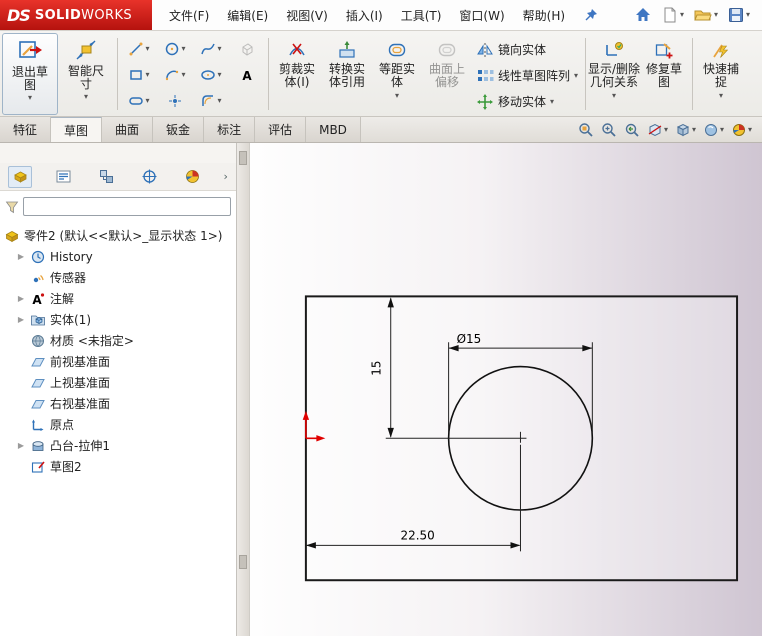 This screenshot has height=636, width=762. I want to click on fillet-tool-button: ▾, so click(211, 101).